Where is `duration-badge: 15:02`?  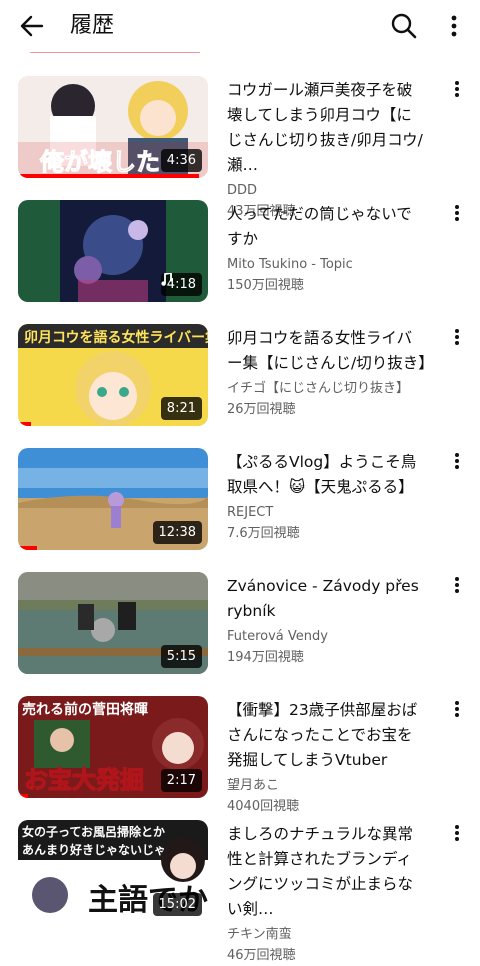 duration-badge: 15:02 is located at coordinates (177, 904).